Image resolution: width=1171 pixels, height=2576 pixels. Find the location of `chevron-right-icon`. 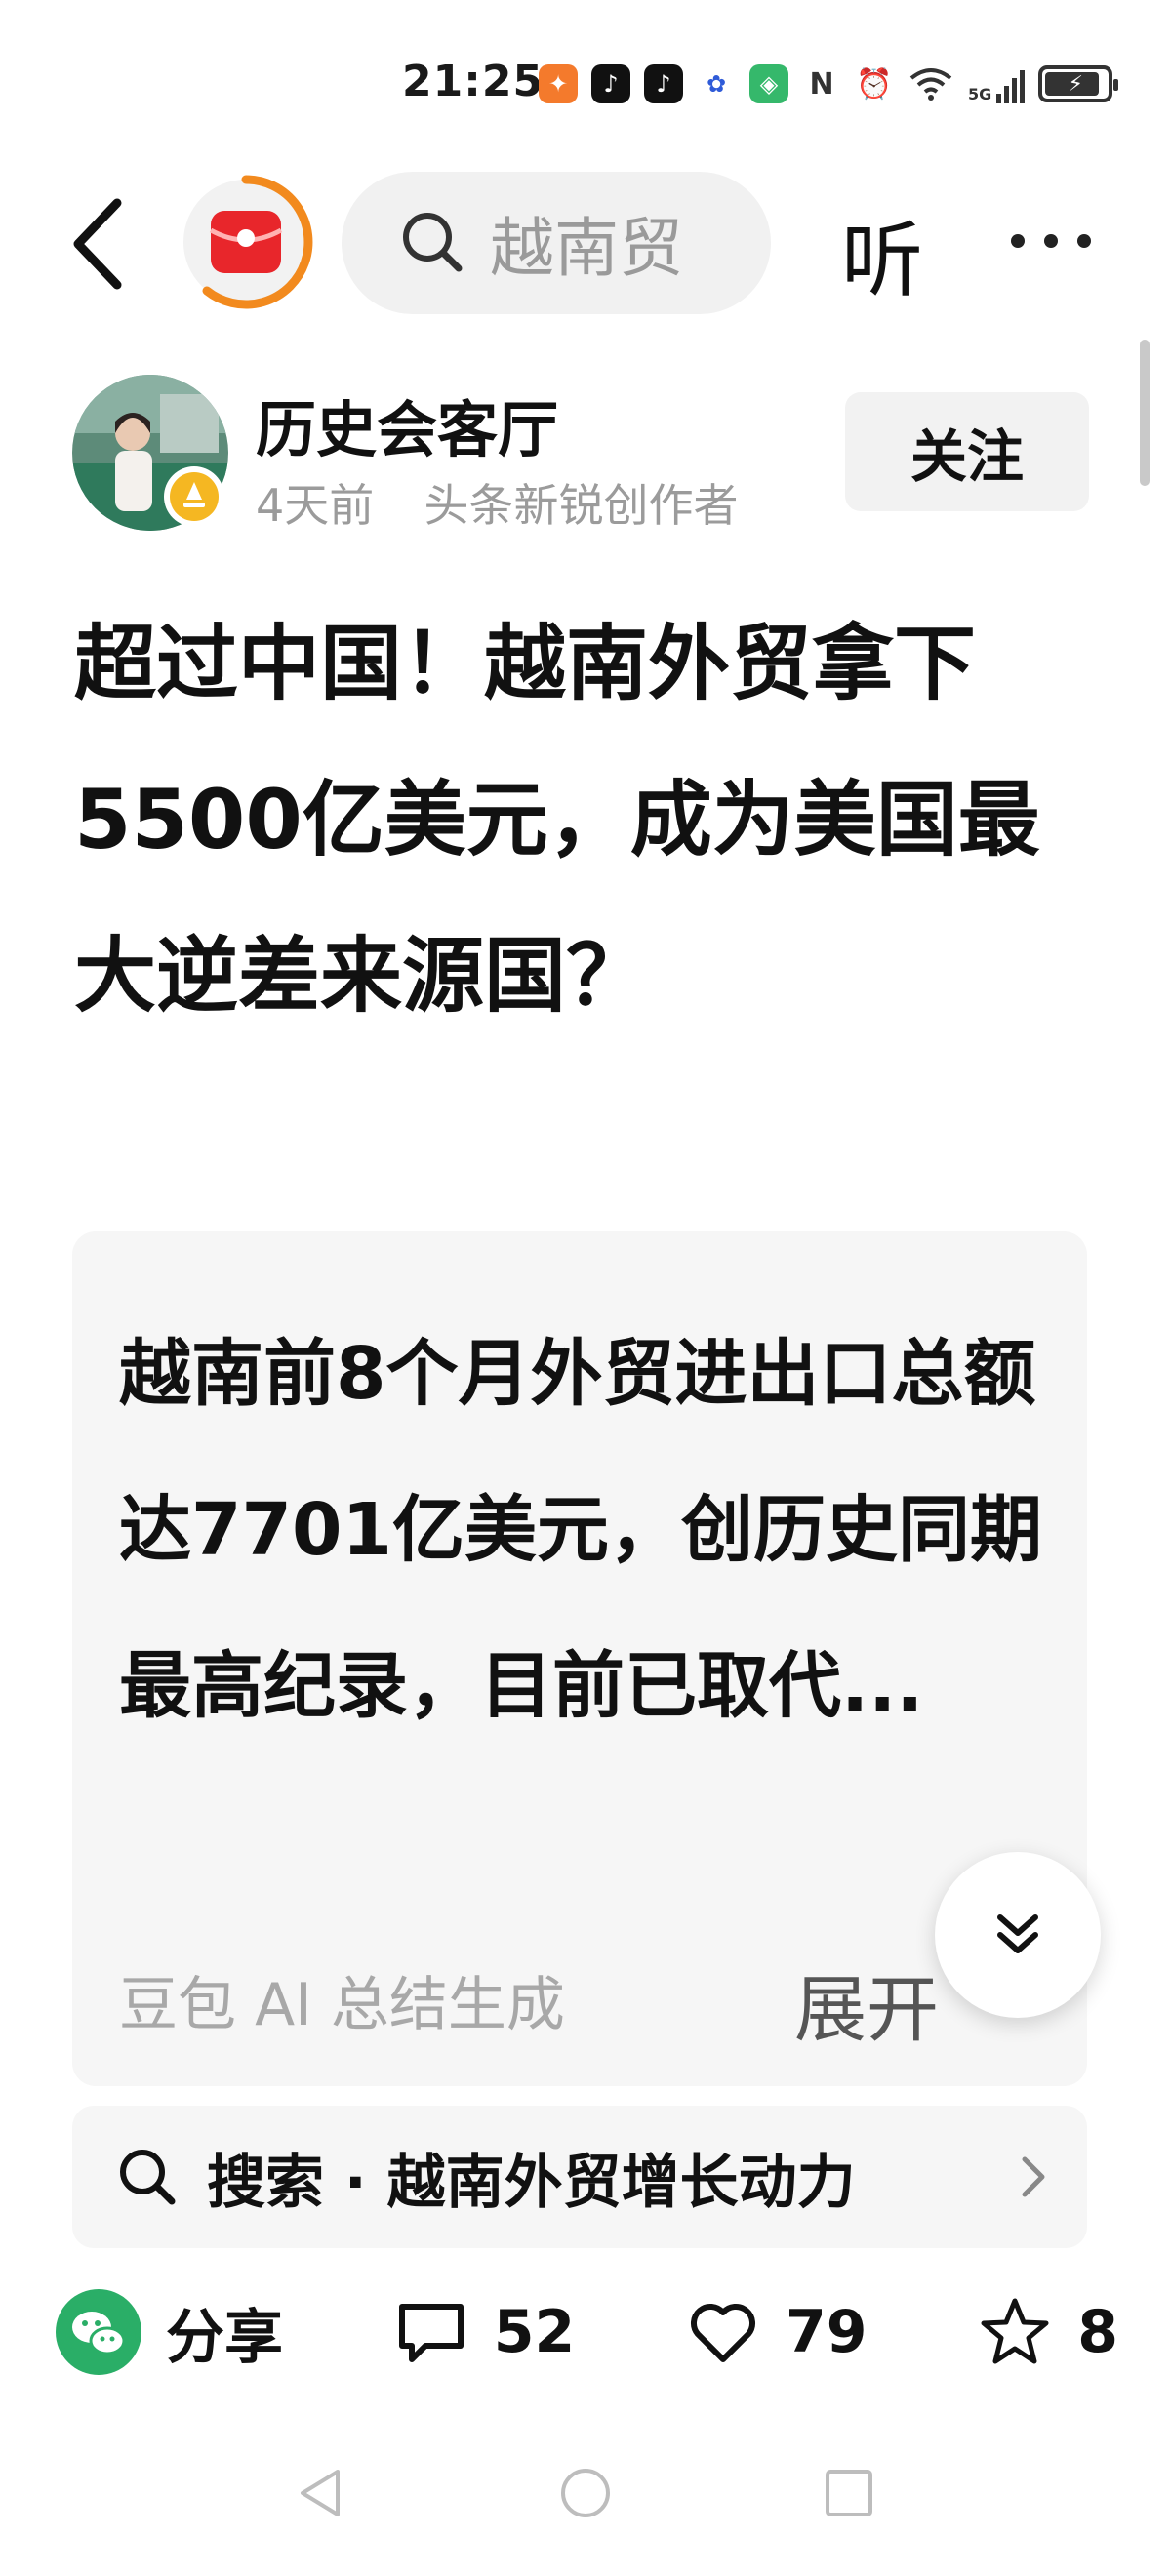

chevron-right-icon is located at coordinates (1033, 2176).